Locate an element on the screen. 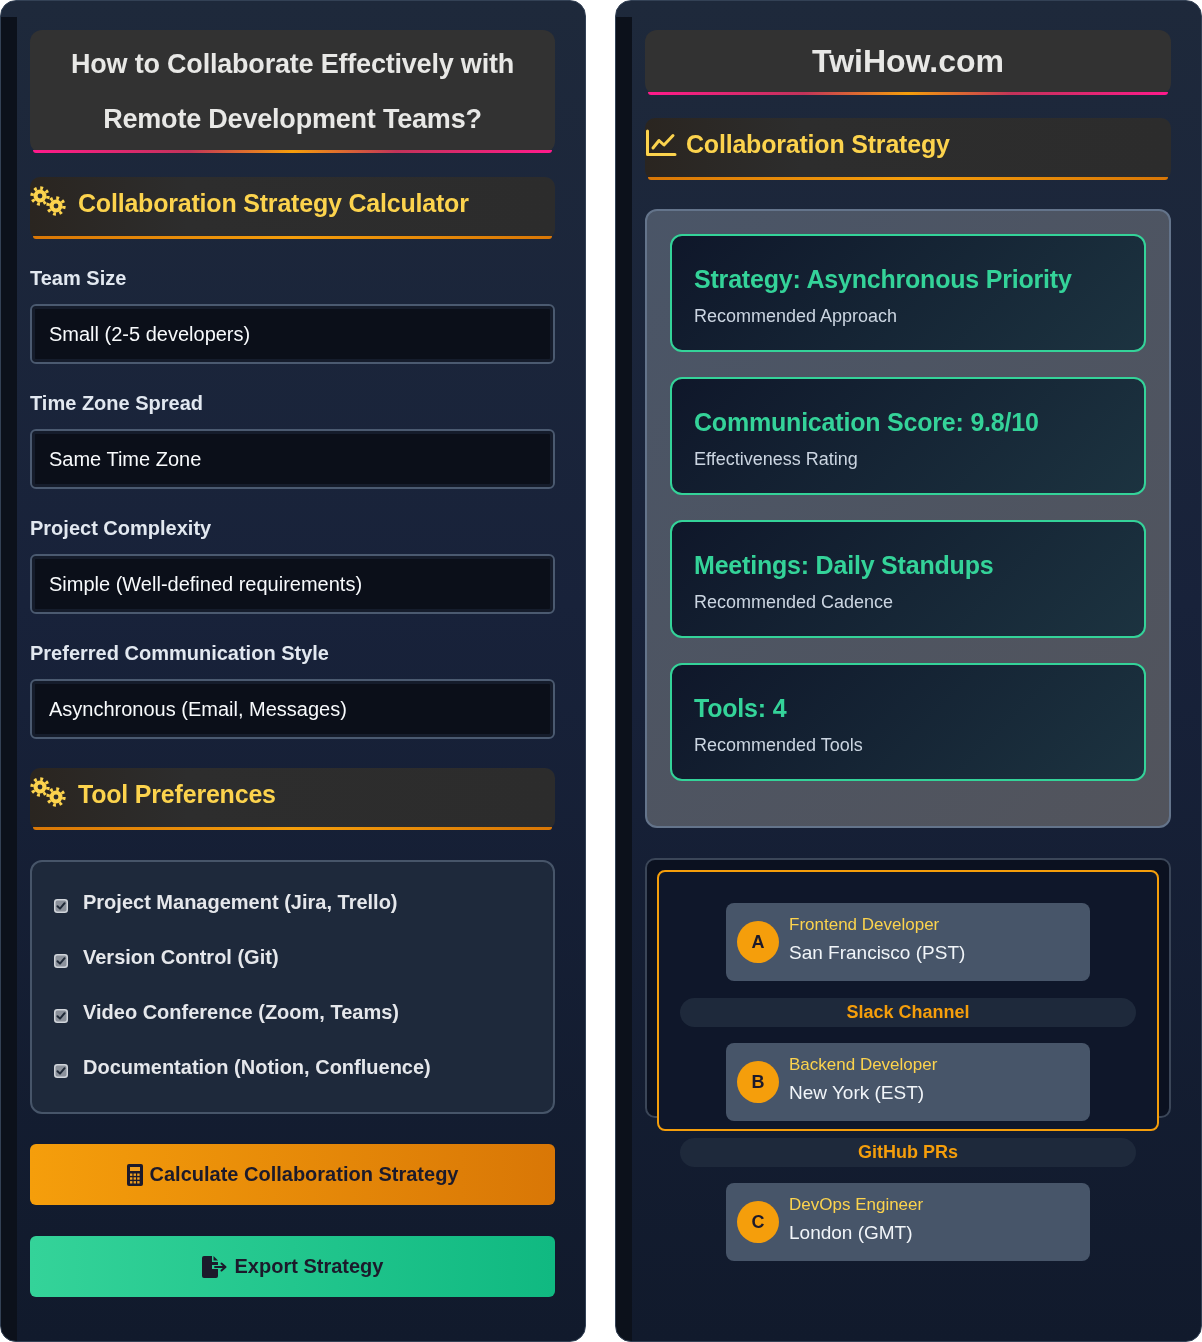  member-location: London (GMT) is located at coordinates (851, 1233).